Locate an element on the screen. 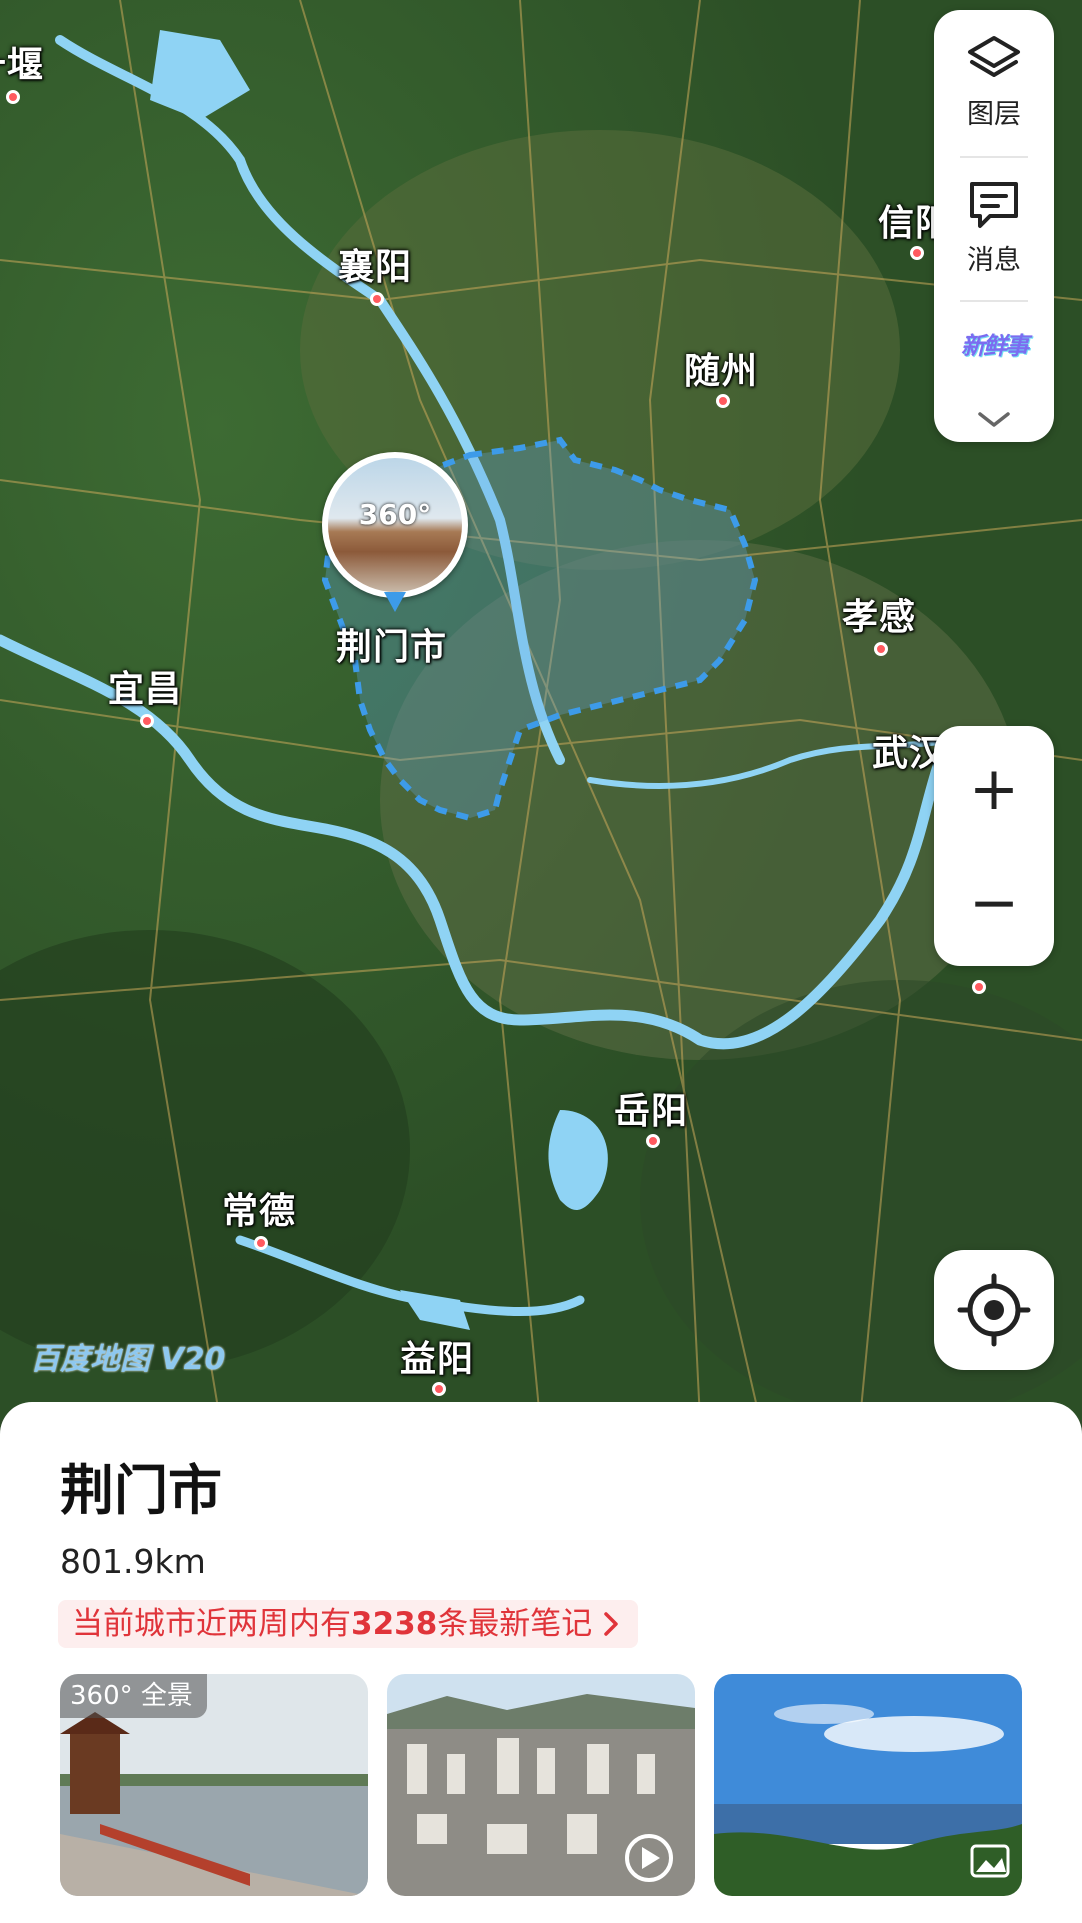 This screenshot has height=1923, width=1082. layers-label: 图层 is located at coordinates (994, 114).